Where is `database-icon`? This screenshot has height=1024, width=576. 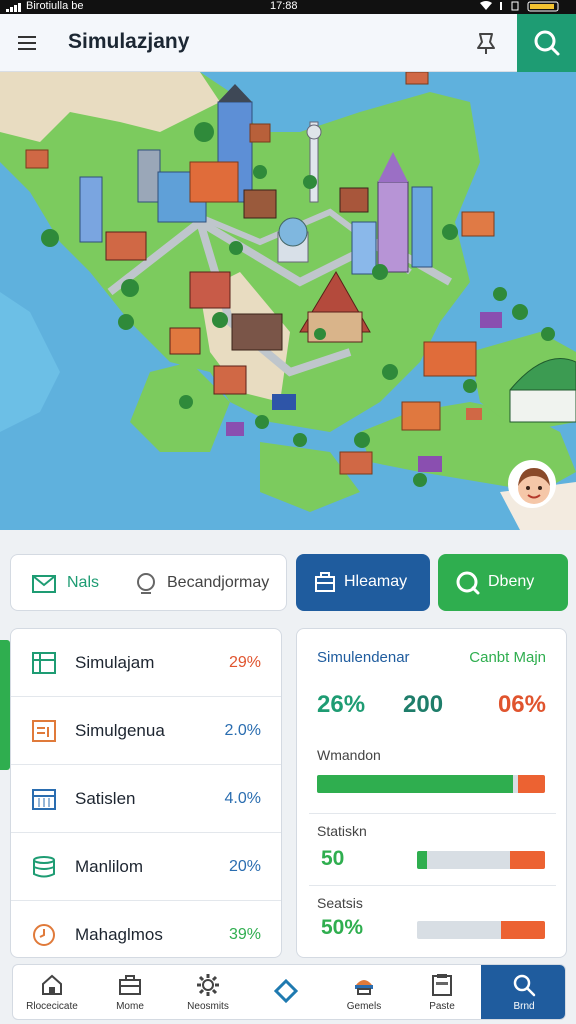 database-icon is located at coordinates (44, 869).